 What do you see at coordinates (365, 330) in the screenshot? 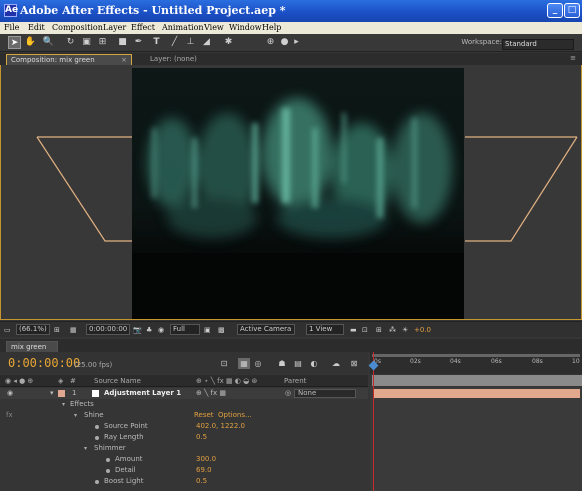
I see `fast-previews-icon: ⊡` at bounding box center [365, 330].